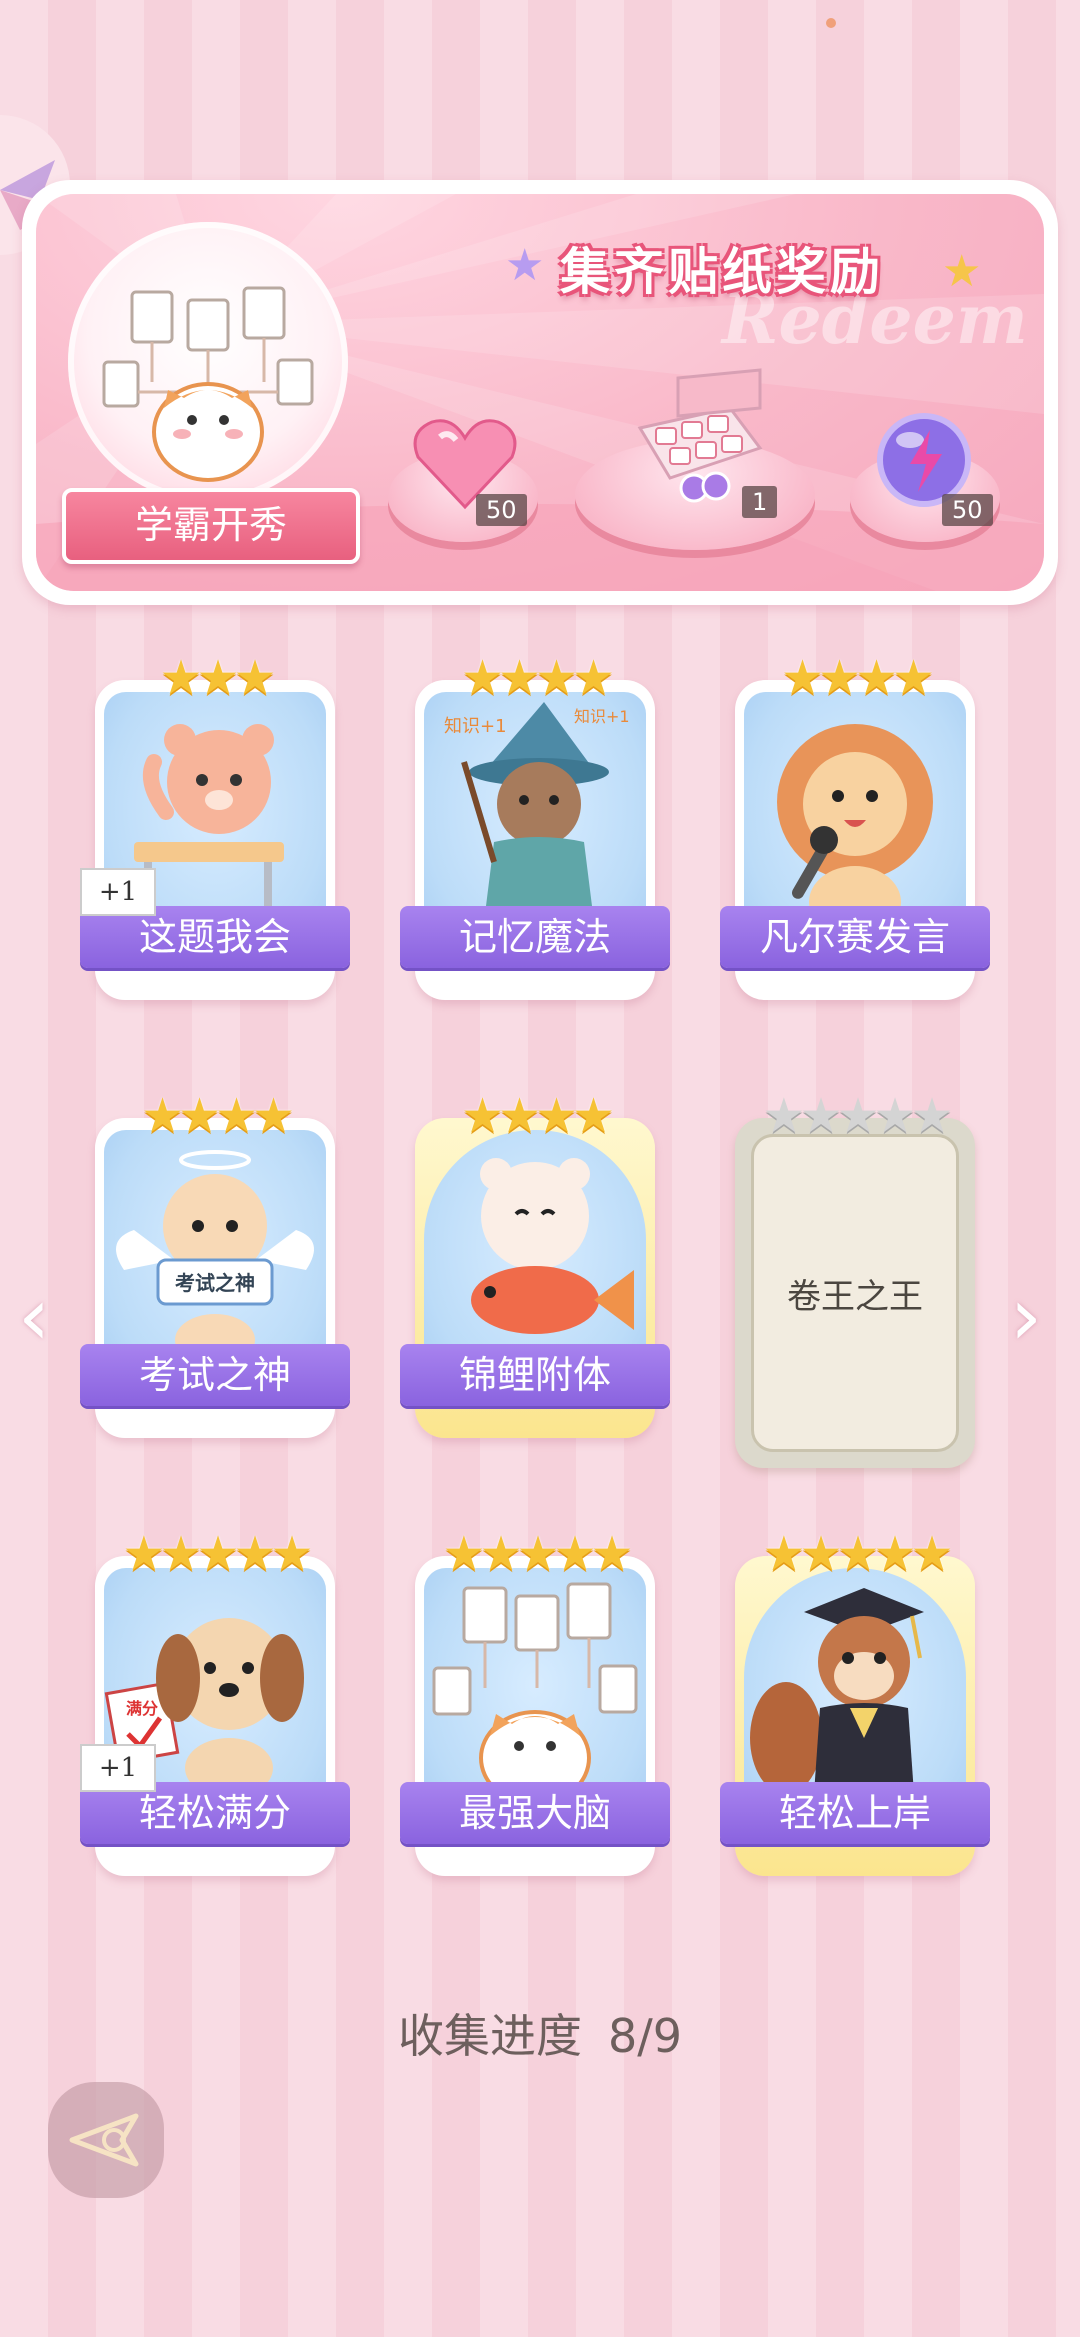  I want to click on card-label: 考试之神, so click(215, 1375).